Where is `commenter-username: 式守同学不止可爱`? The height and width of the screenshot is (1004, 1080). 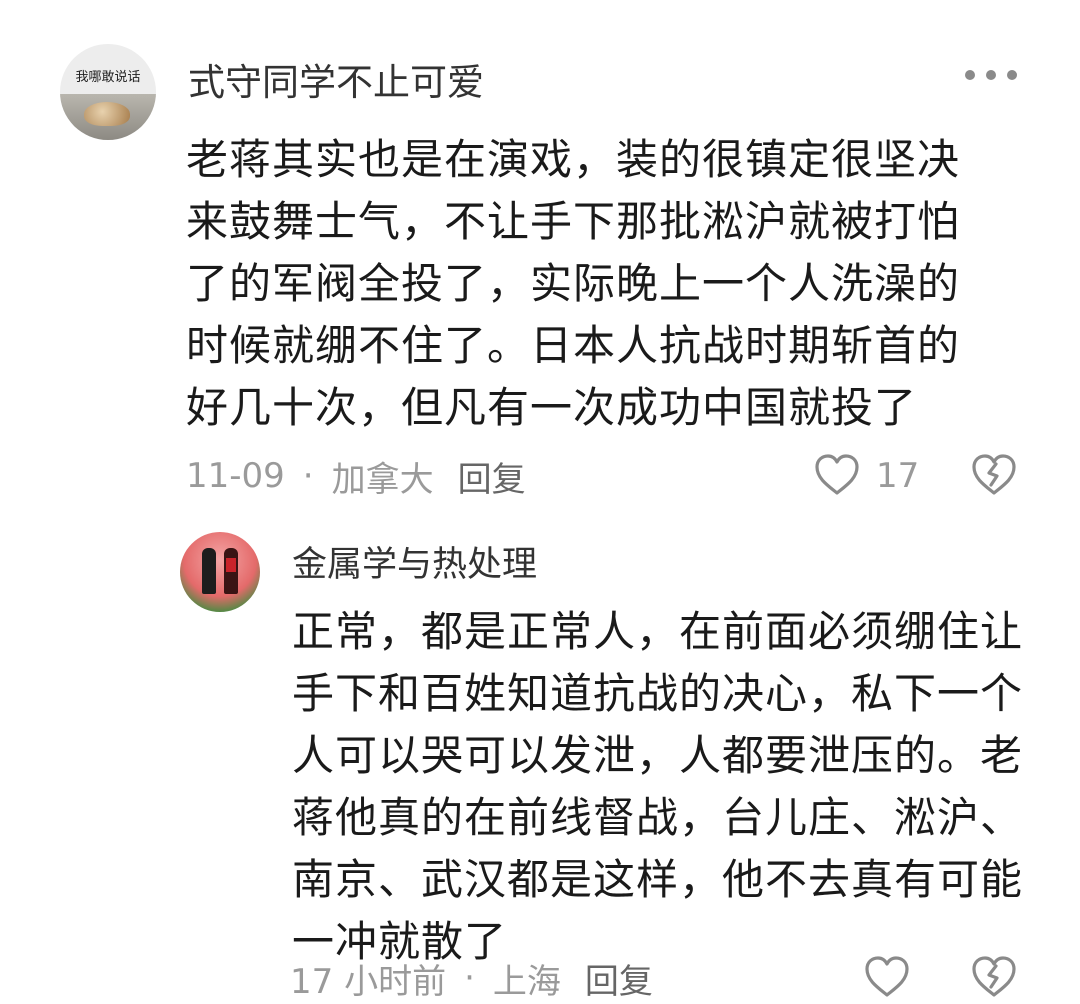
commenter-username: 式守同学不止可爱 is located at coordinates (336, 79).